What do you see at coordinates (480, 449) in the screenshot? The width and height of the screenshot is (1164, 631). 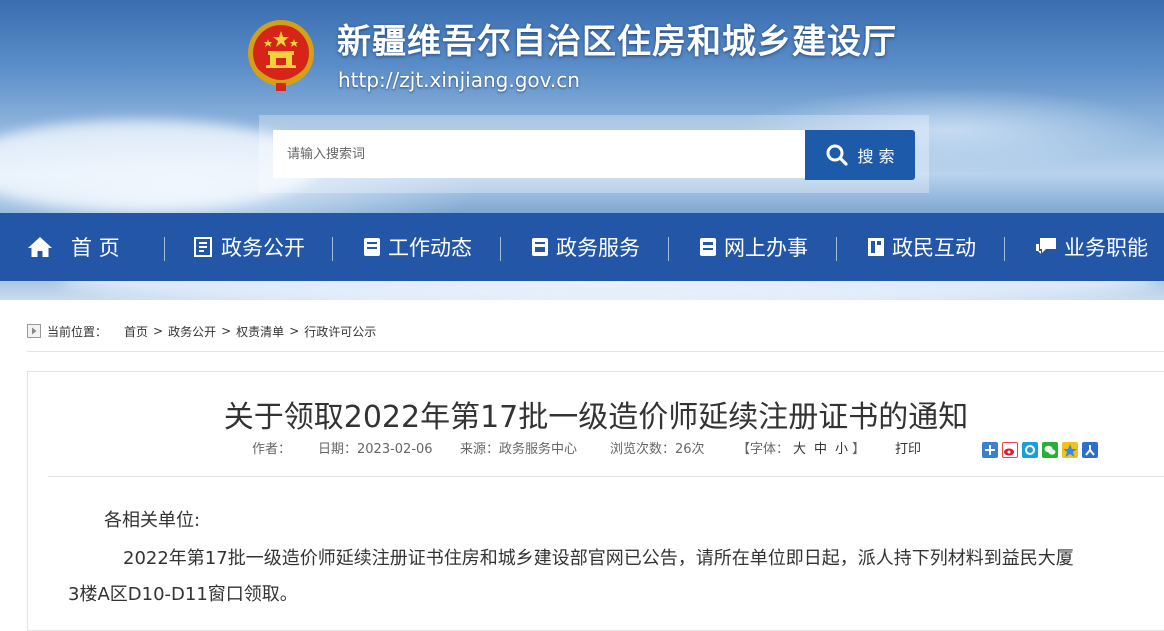 I see `source-label: 来源：` at bounding box center [480, 449].